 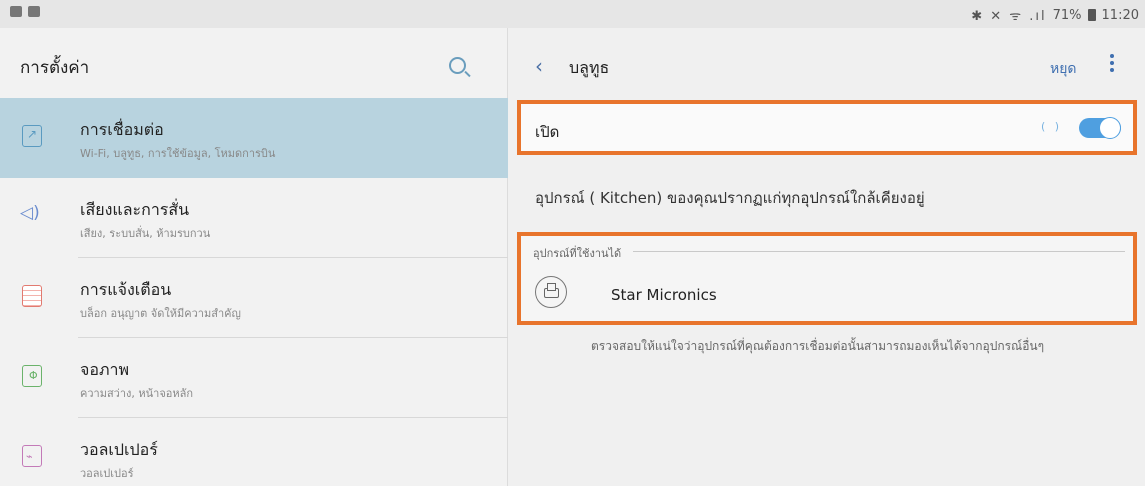 I want to click on back-icon: ‹, so click(x=539, y=66).